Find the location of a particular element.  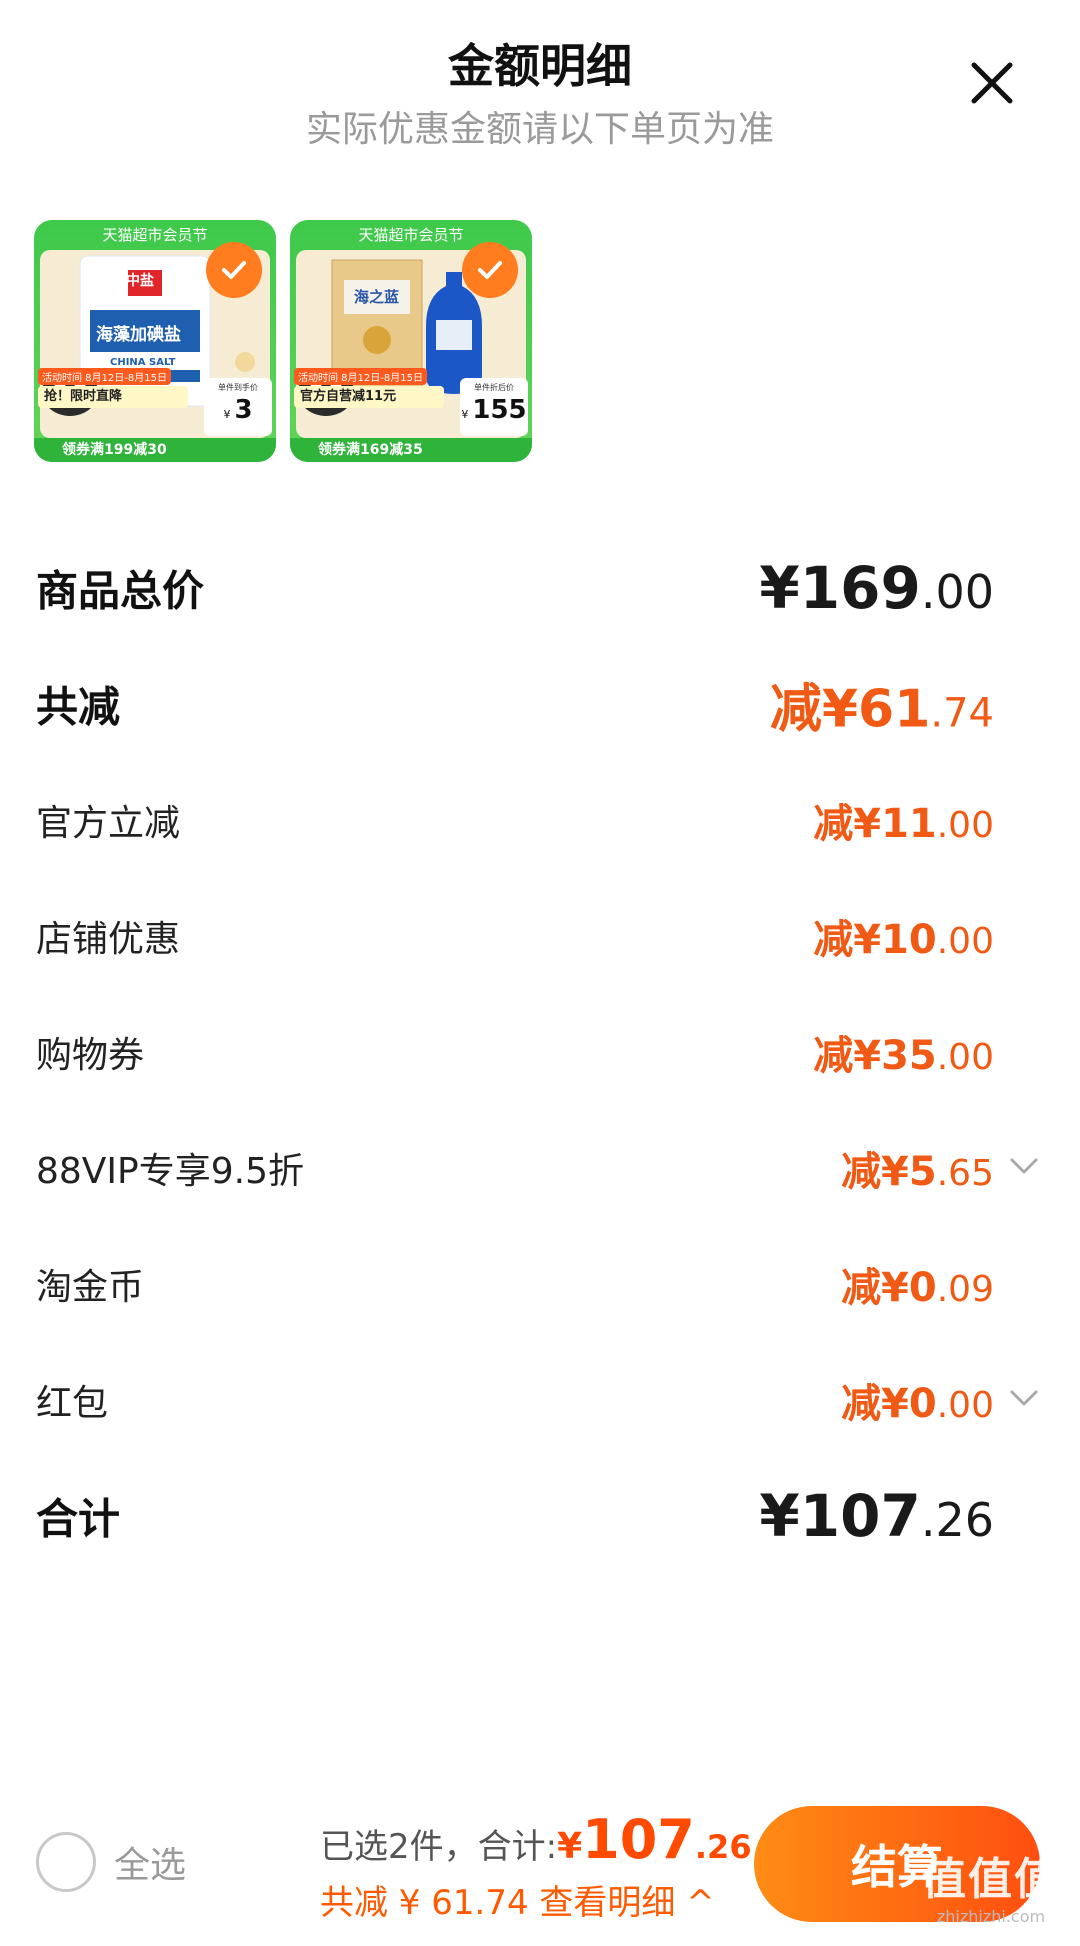

header: 金额明细 实际优惠金额请以下单页为准 is located at coordinates (540, 80).